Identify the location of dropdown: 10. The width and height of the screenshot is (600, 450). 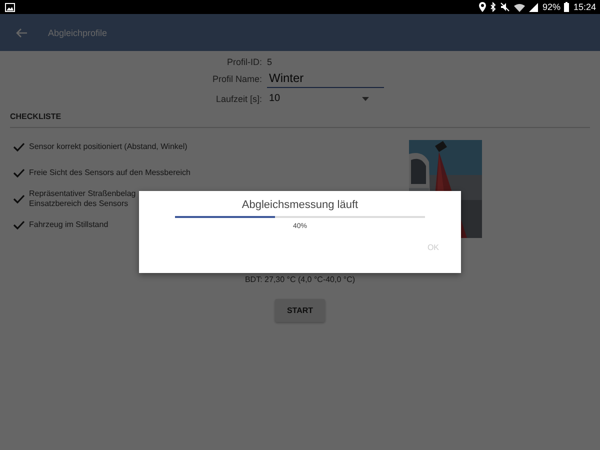
(319, 98).